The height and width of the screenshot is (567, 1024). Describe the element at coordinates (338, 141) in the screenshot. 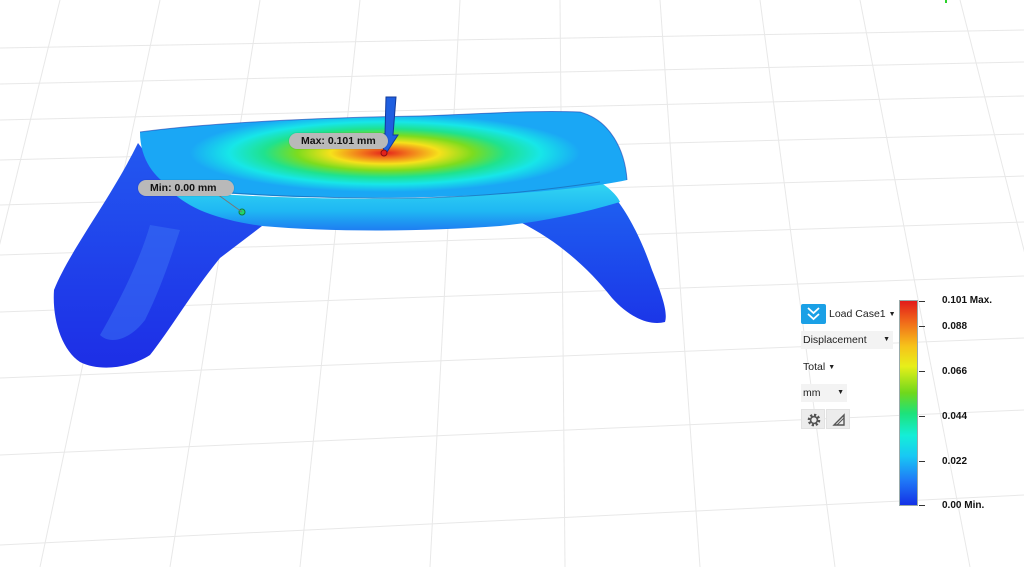

I see `max-probe-label: Max: 0.101 mm` at that location.